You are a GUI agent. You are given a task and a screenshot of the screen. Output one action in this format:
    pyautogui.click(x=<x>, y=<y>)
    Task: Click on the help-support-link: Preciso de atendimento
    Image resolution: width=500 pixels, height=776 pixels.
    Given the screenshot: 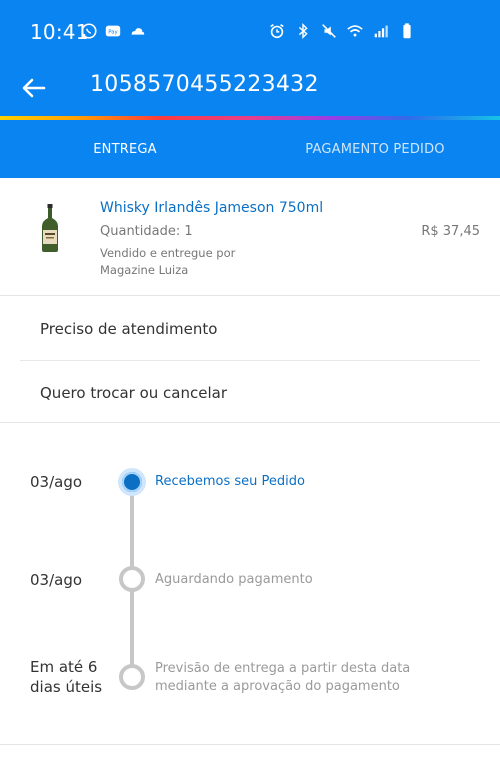 What is the action you would take?
    pyautogui.click(x=250, y=329)
    